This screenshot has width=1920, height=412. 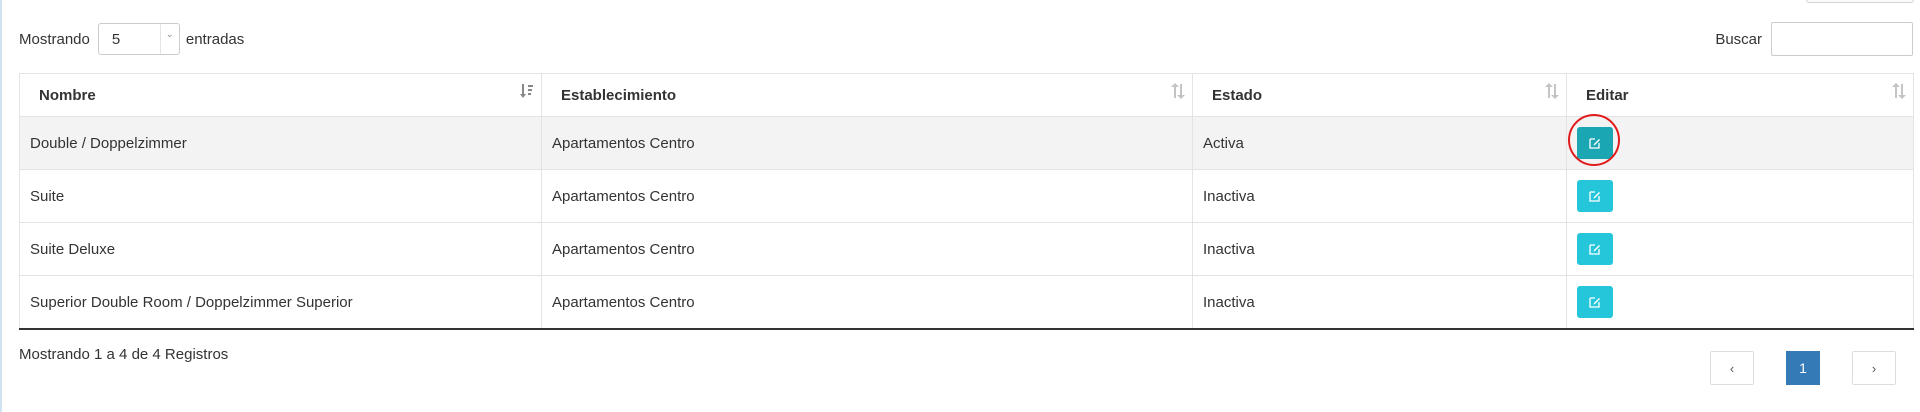 I want to click on table-header-row: Nombre Establecimiento Estado Editar, so click(x=966, y=95).